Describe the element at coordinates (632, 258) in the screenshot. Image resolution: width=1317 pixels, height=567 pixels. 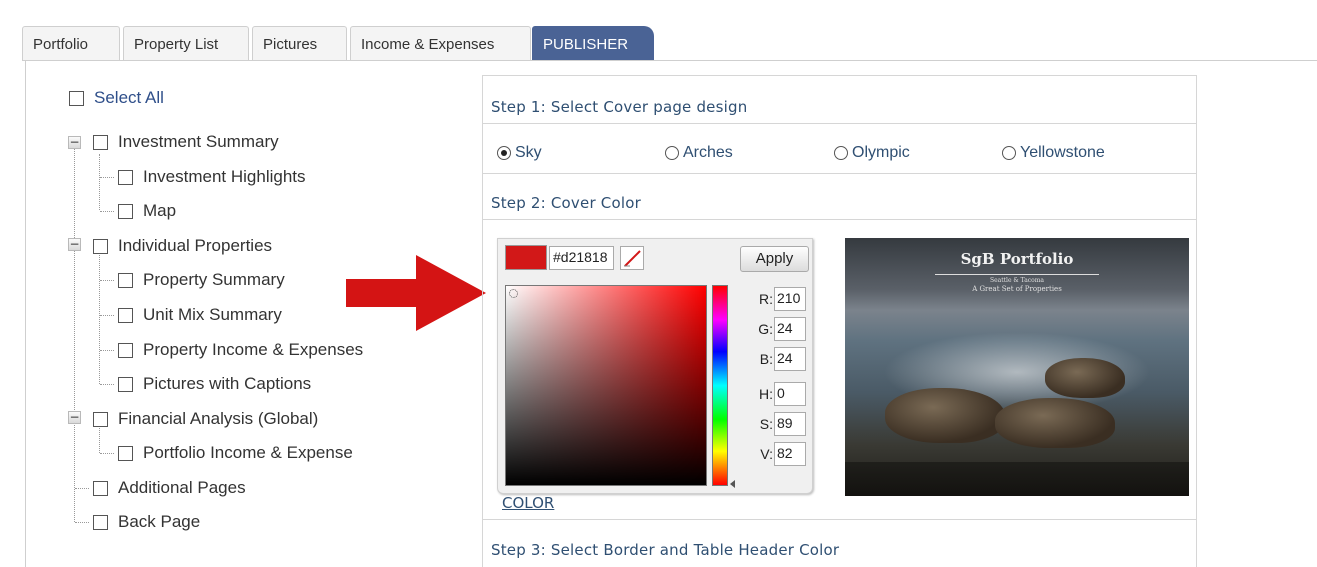
I see `no-color-icon` at that location.